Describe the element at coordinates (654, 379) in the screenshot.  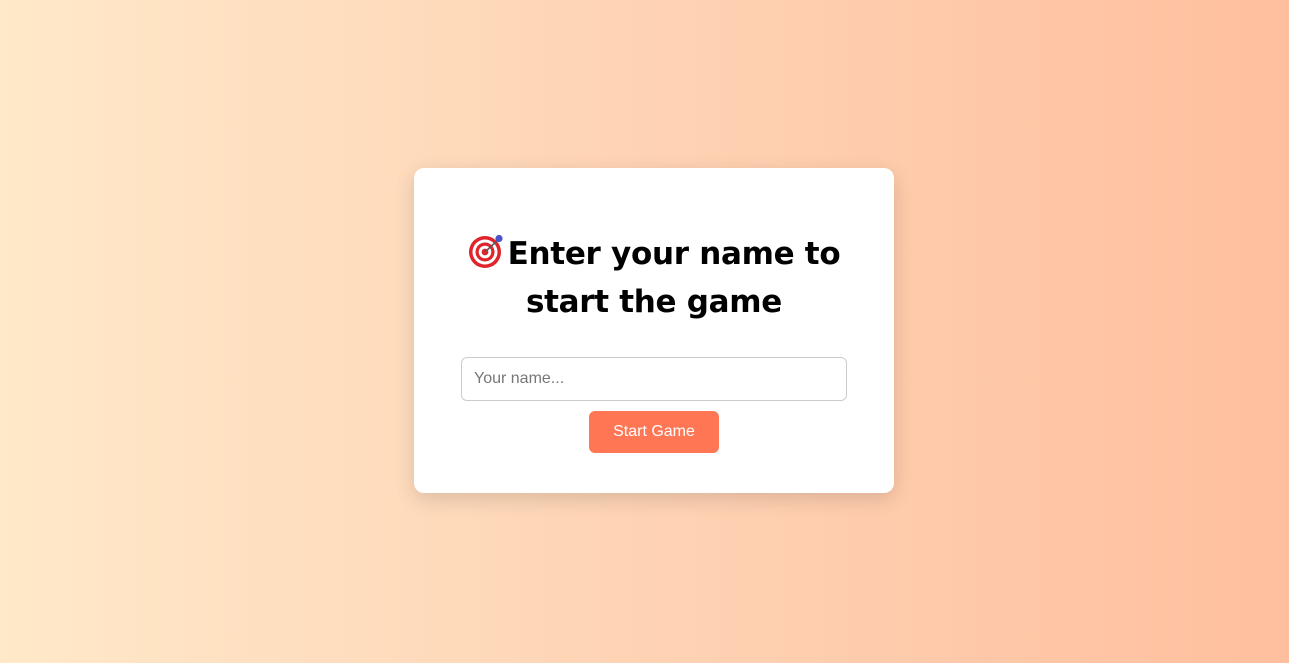
I see `name-input` at that location.